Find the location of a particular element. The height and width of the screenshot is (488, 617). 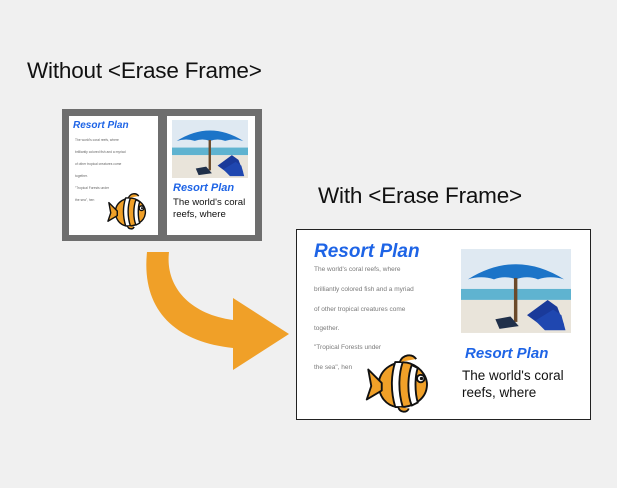

doc-line-large-1: The world's coral reefs, where is located at coordinates (357, 269).